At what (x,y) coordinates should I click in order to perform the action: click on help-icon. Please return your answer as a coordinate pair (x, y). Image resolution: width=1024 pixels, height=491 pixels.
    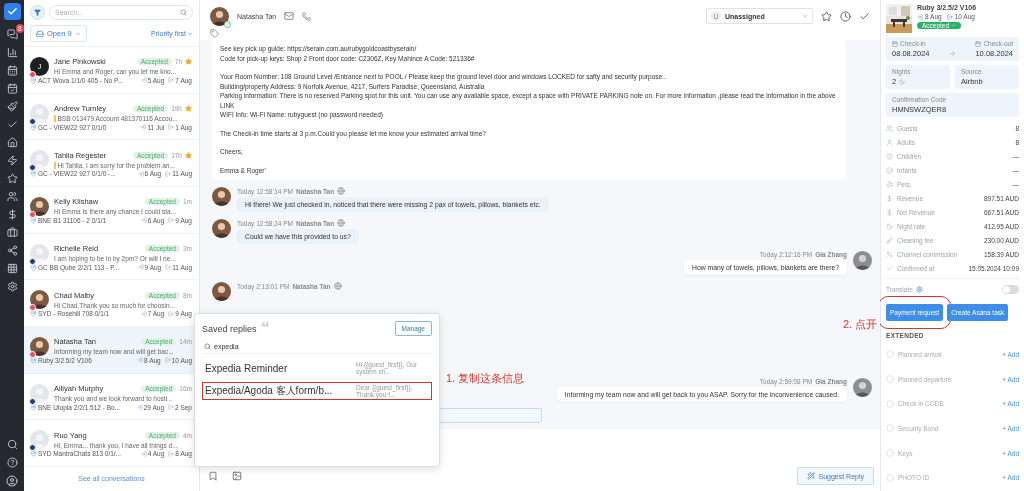
    Looking at the image, I should click on (12, 462).